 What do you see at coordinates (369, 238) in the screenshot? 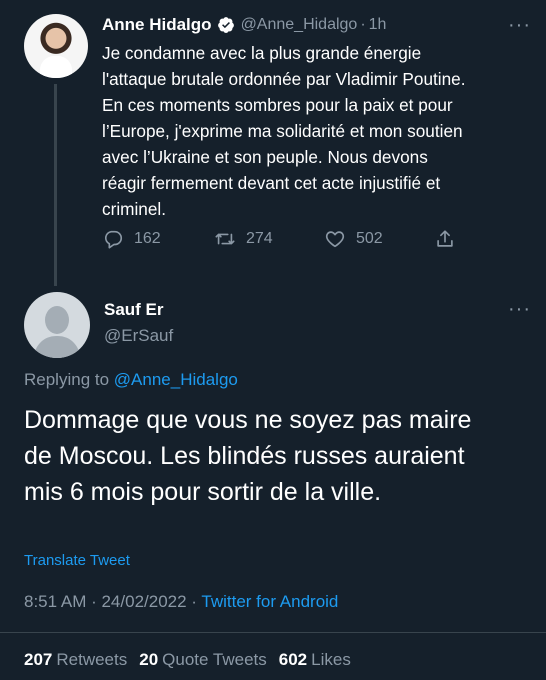
I see `like-count: 502` at bounding box center [369, 238].